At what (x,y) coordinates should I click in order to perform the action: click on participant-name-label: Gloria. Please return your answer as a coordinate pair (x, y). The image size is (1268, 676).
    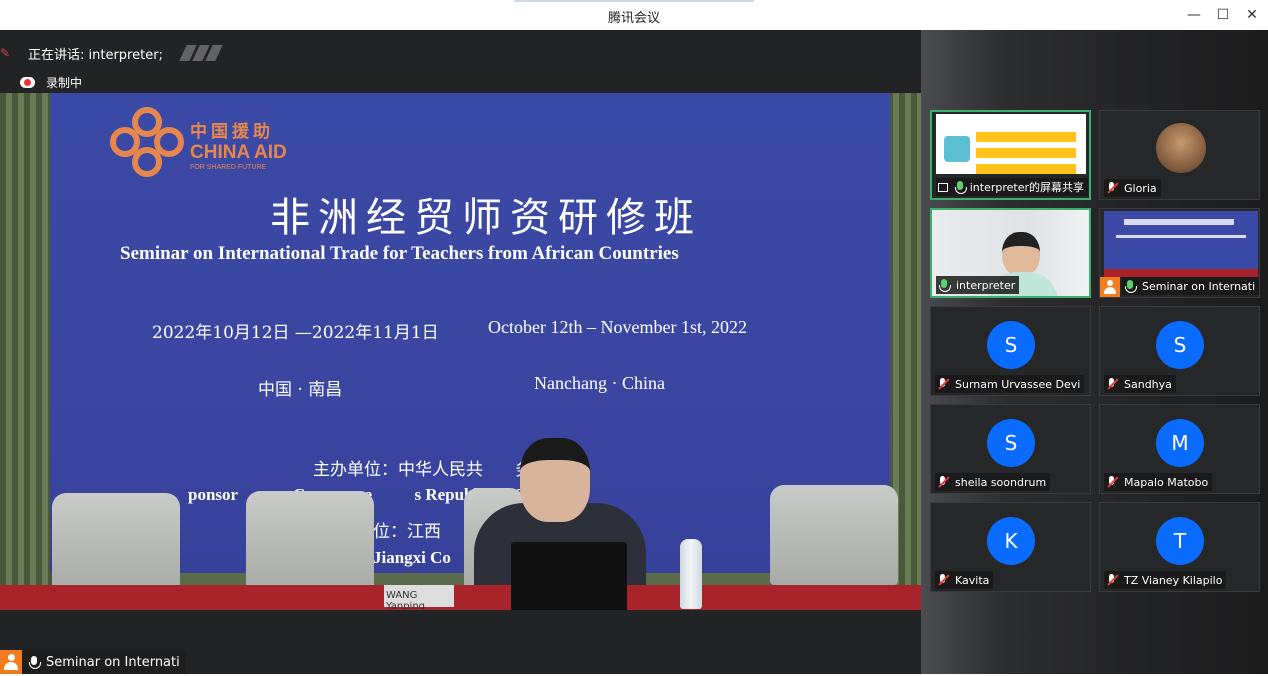
    Looking at the image, I should click on (1132, 188).